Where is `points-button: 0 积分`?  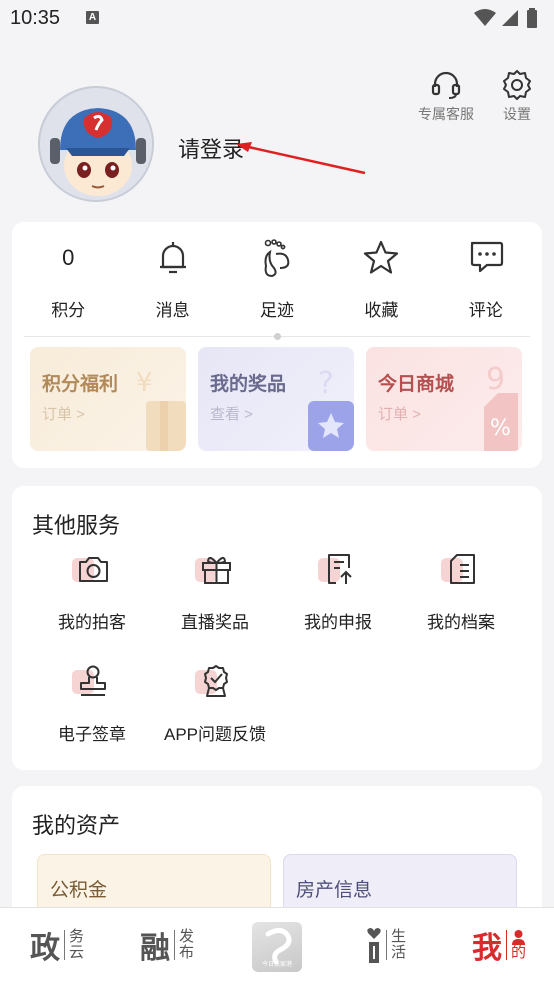 points-button: 0 积分 is located at coordinates (68, 279).